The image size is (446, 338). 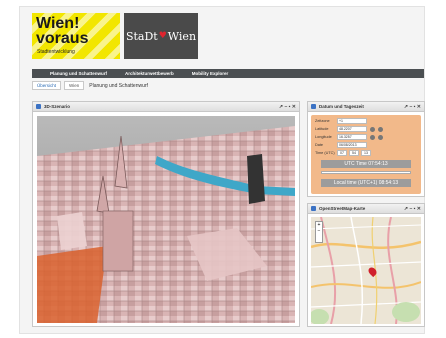 What do you see at coordinates (58, 23) in the screenshot?
I see `logo-line-1: Wien!` at bounding box center [58, 23].